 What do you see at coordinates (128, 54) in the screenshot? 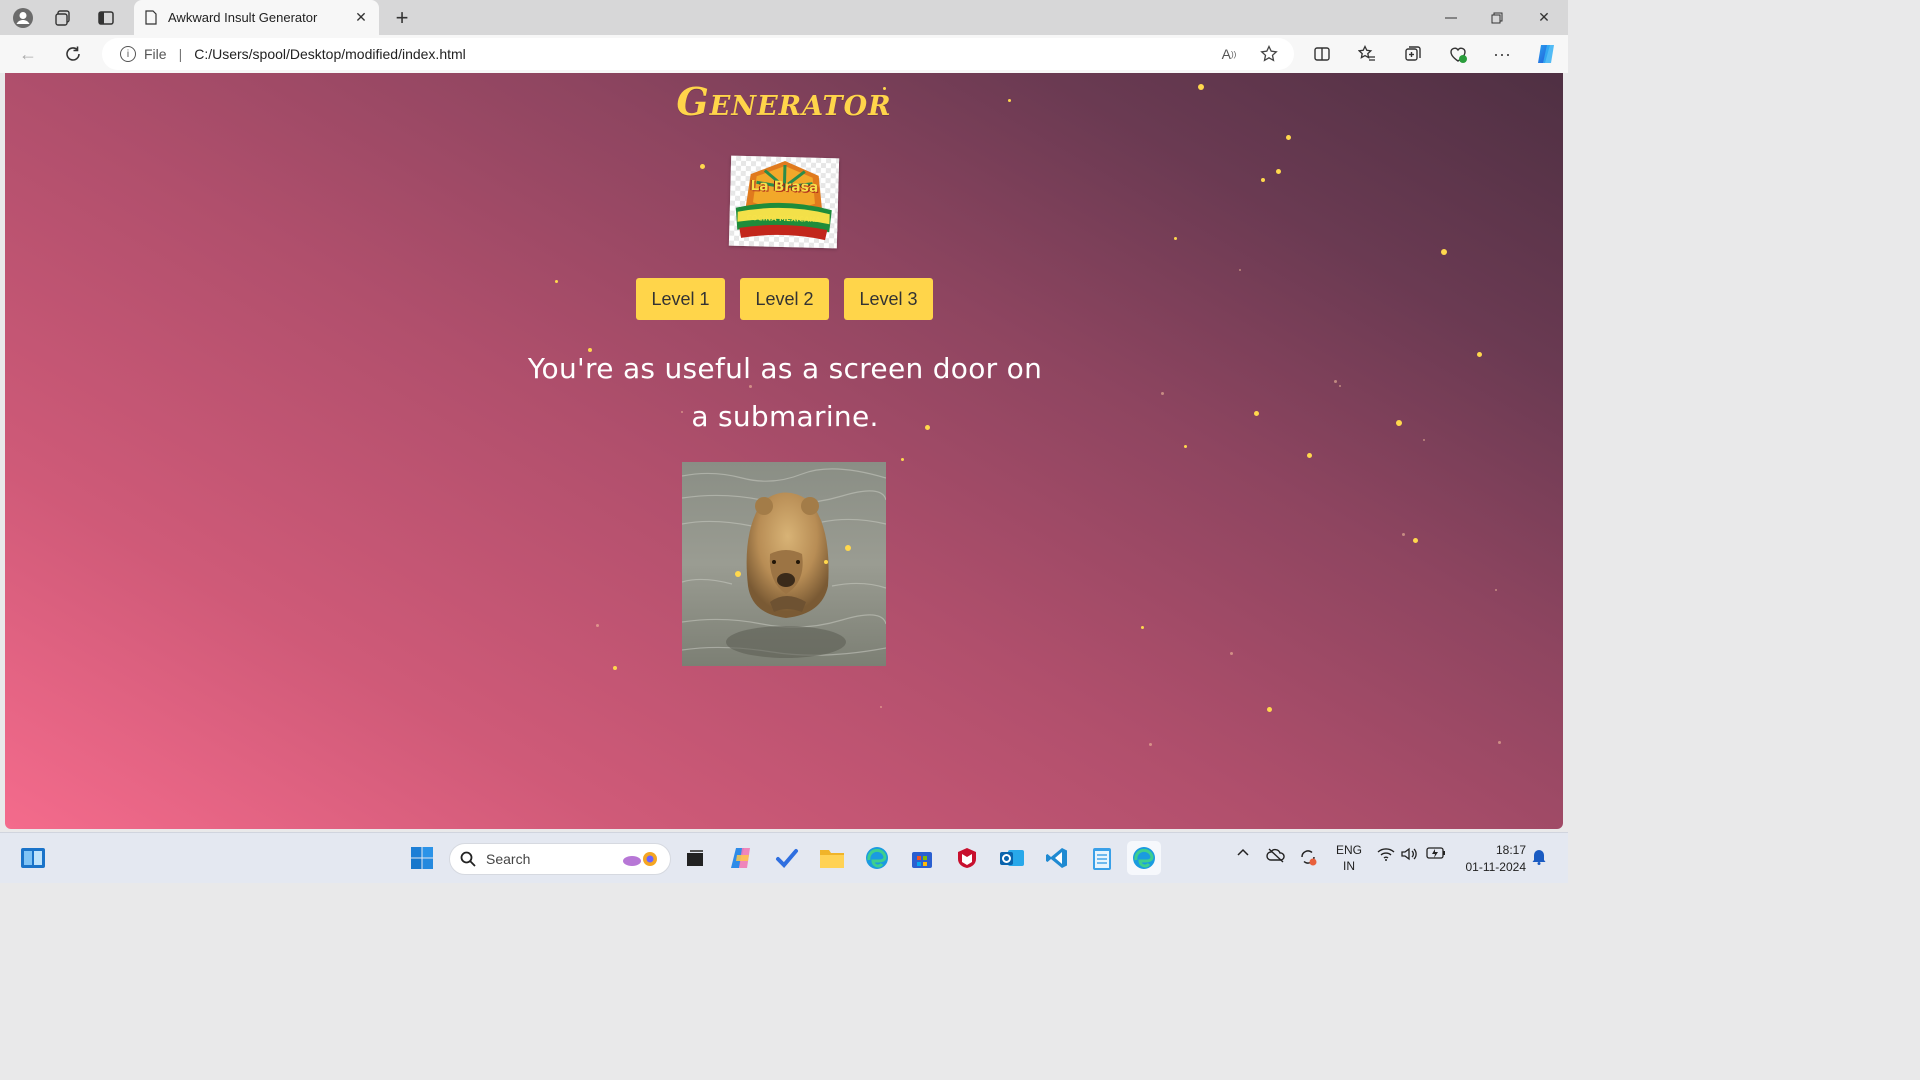
I see `site-info-icon: i` at bounding box center [128, 54].